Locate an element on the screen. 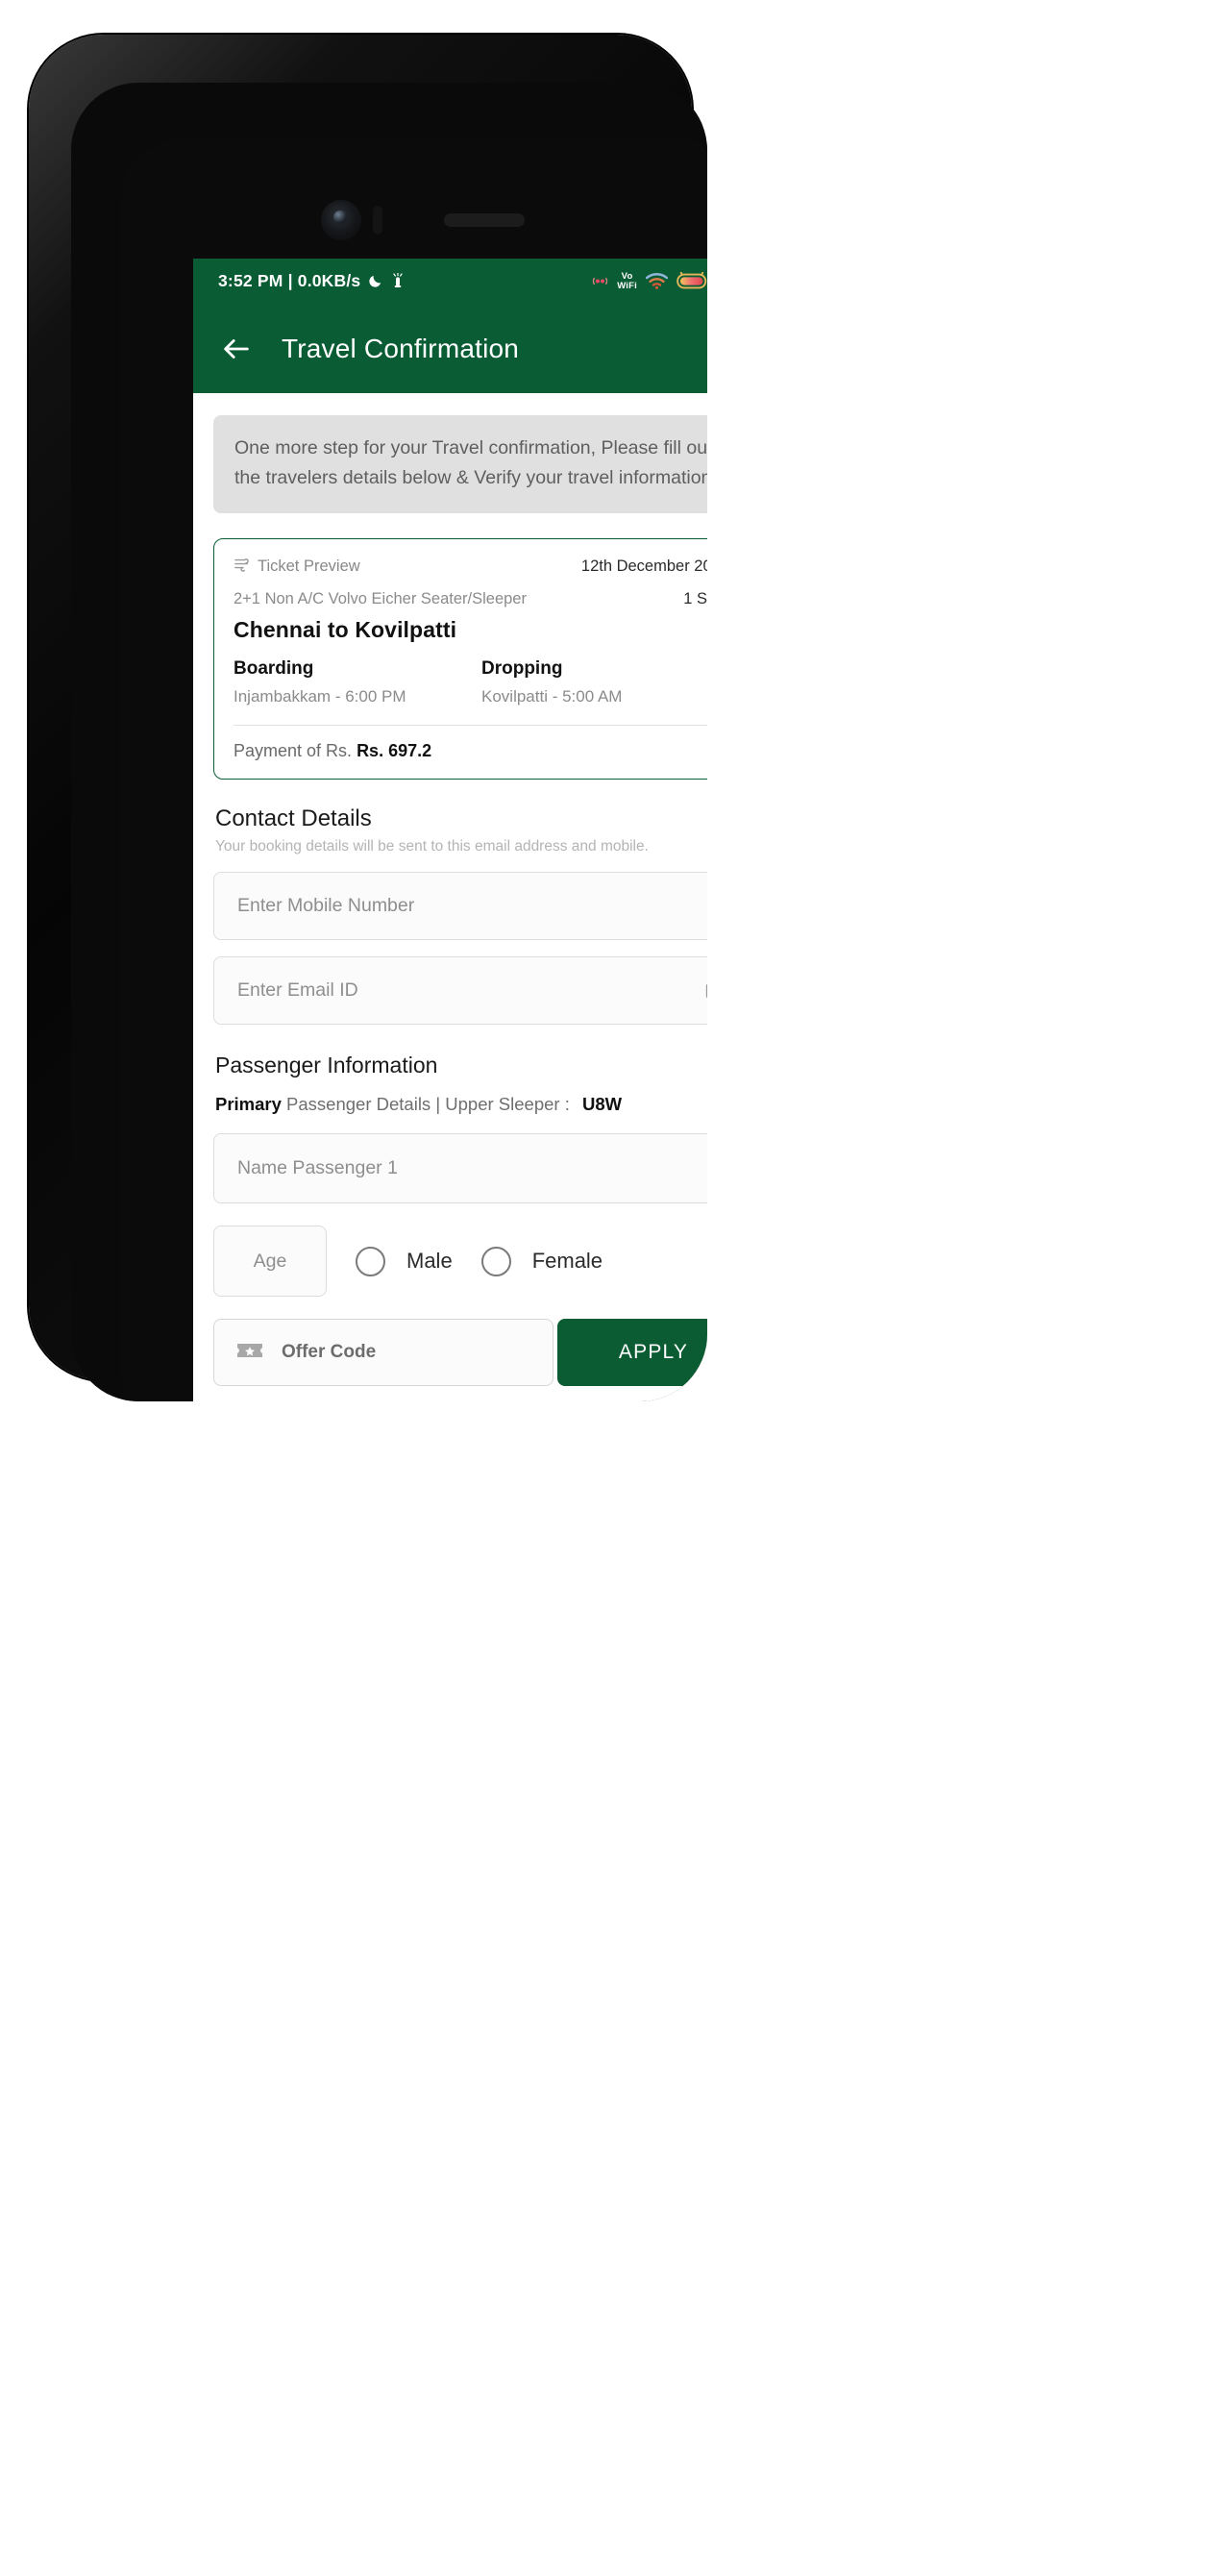 This screenshot has width=1230, height=2576. back-arrow-icon is located at coordinates (237, 349).